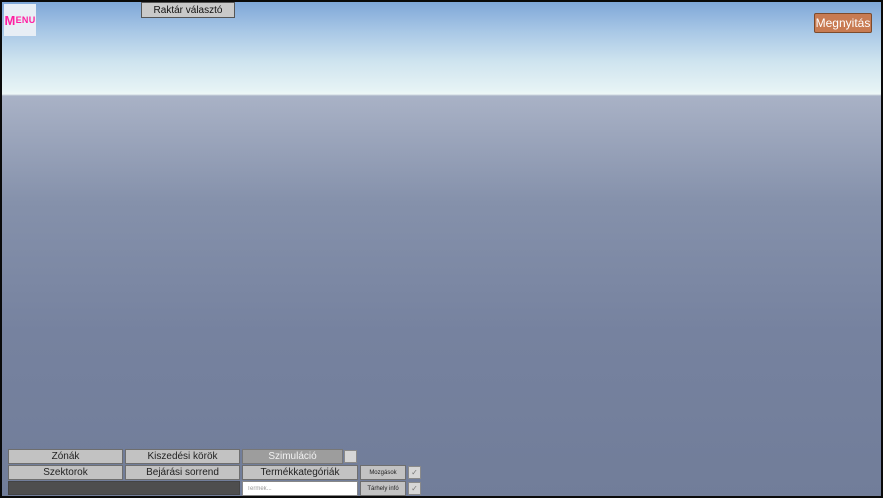 The height and width of the screenshot is (498, 883). What do you see at coordinates (350, 456) in the screenshot?
I see `simulation-checkbox` at bounding box center [350, 456].